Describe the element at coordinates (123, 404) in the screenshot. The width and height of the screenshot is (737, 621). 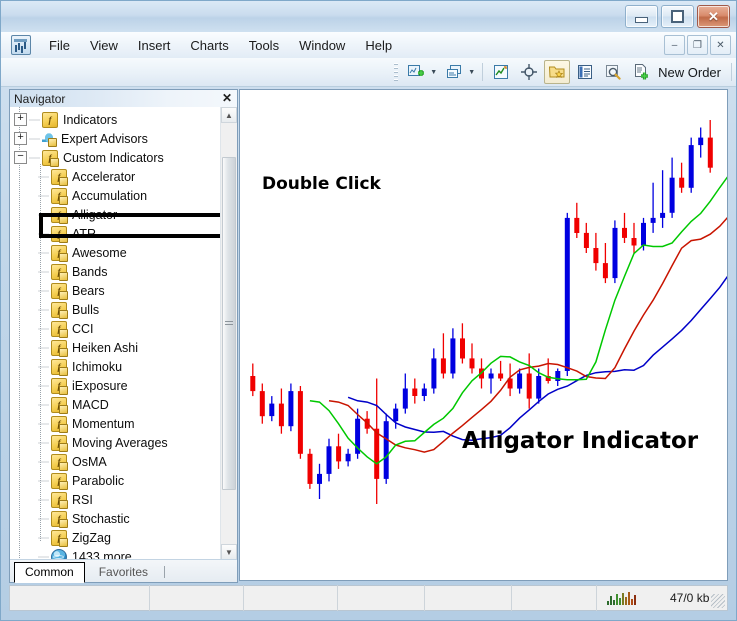
I see `tree-item-macd: f MACD` at that location.